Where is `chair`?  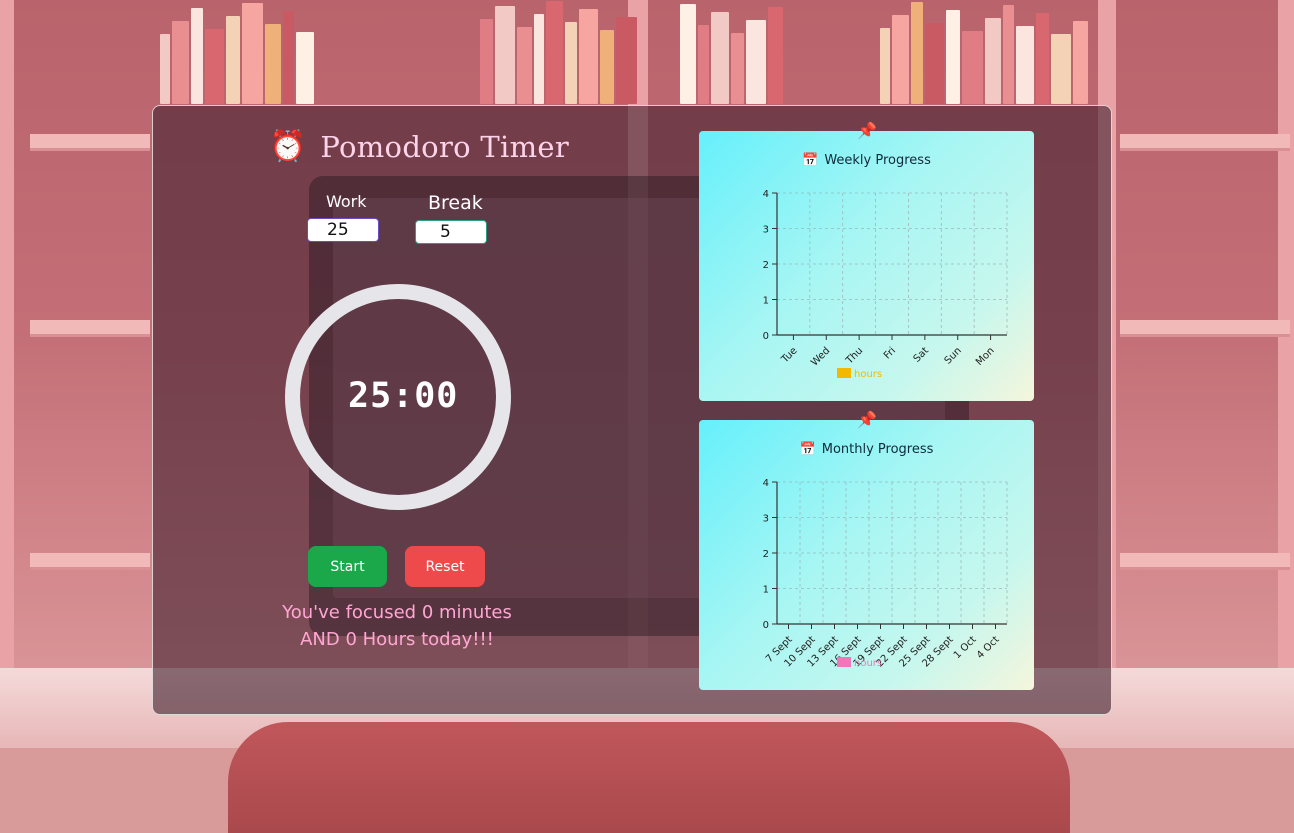 chair is located at coordinates (649, 777).